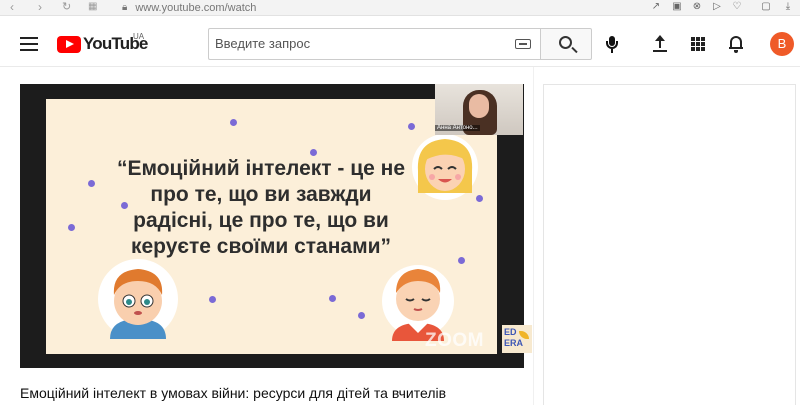 Image resolution: width=800 pixels, height=405 pixels. What do you see at coordinates (788, 7) in the screenshot?
I see `download-icon: ⤓` at bounding box center [788, 7].